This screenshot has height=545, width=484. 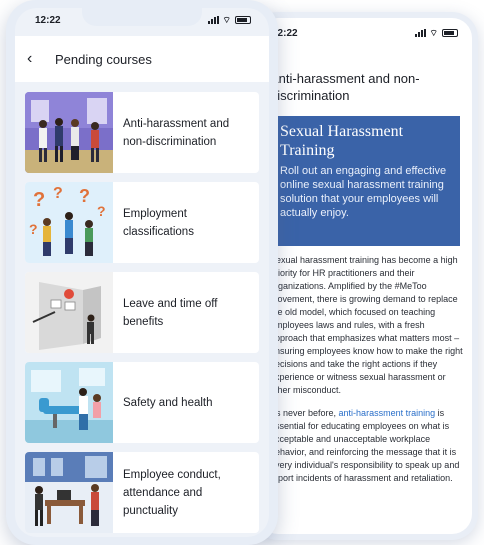 What do you see at coordinates (158, 222) in the screenshot?
I see `course-title: Employment classifications` at bounding box center [158, 222].